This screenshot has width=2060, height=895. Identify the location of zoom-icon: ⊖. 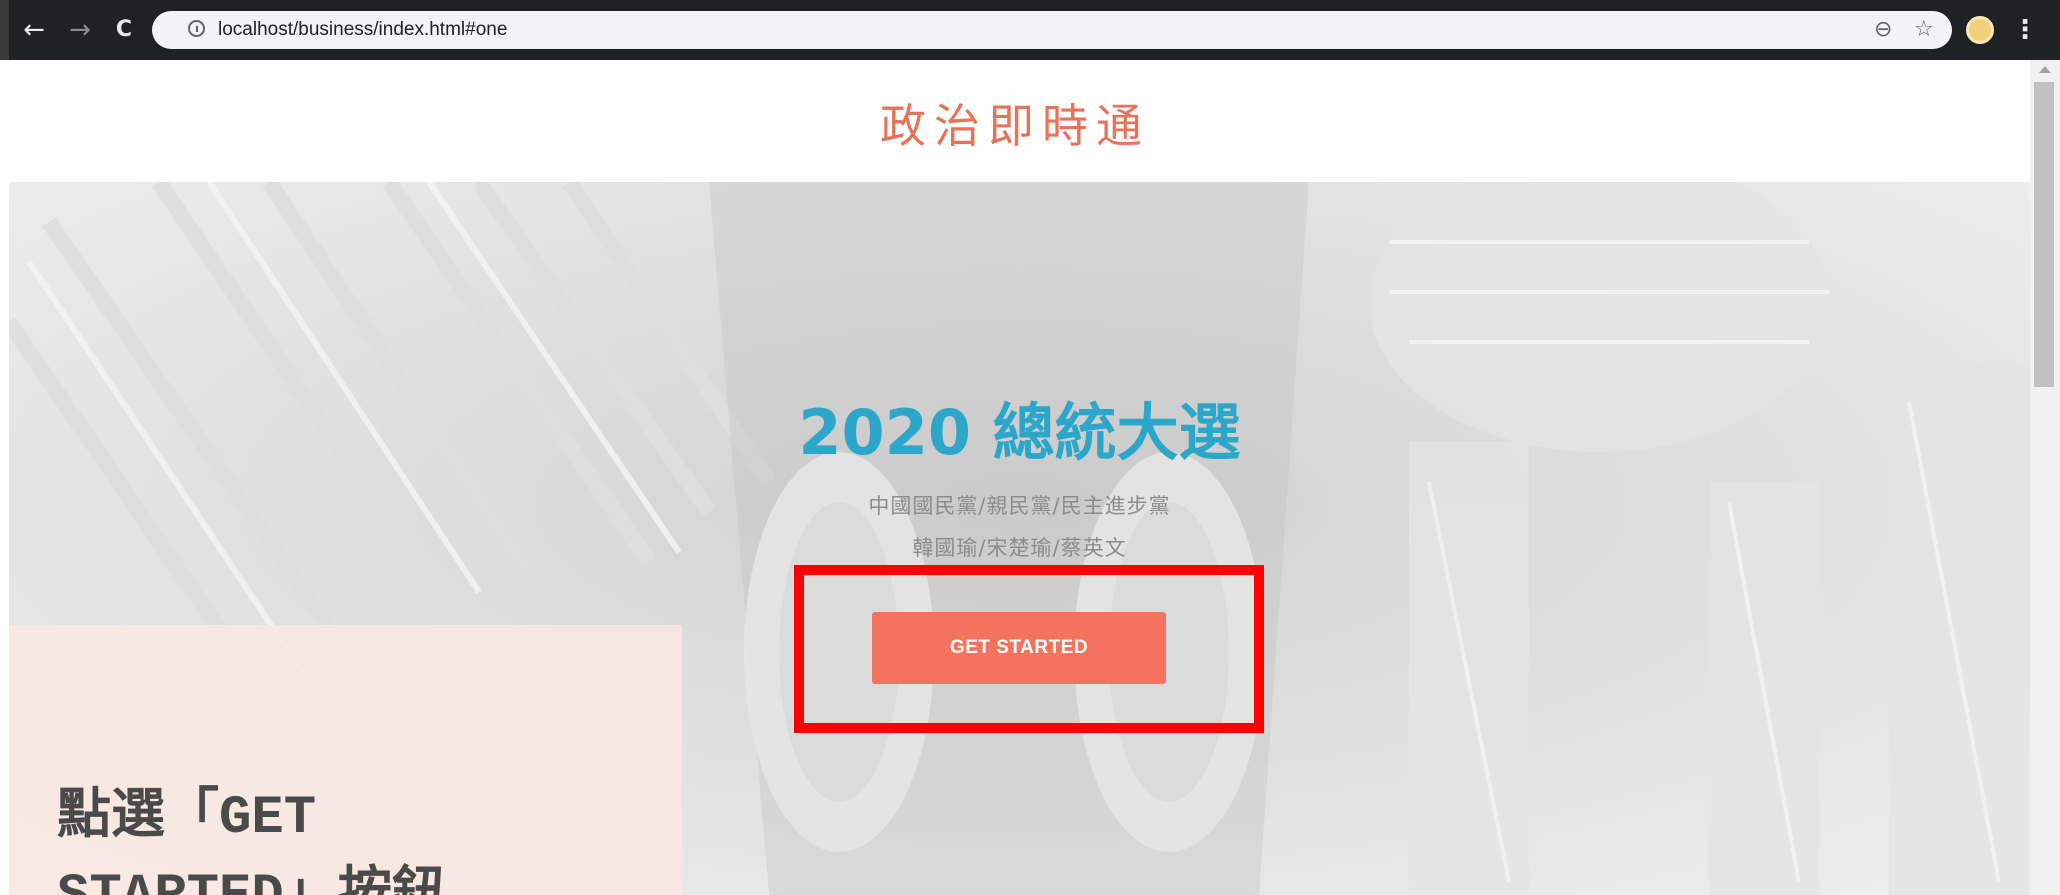
(1883, 30).